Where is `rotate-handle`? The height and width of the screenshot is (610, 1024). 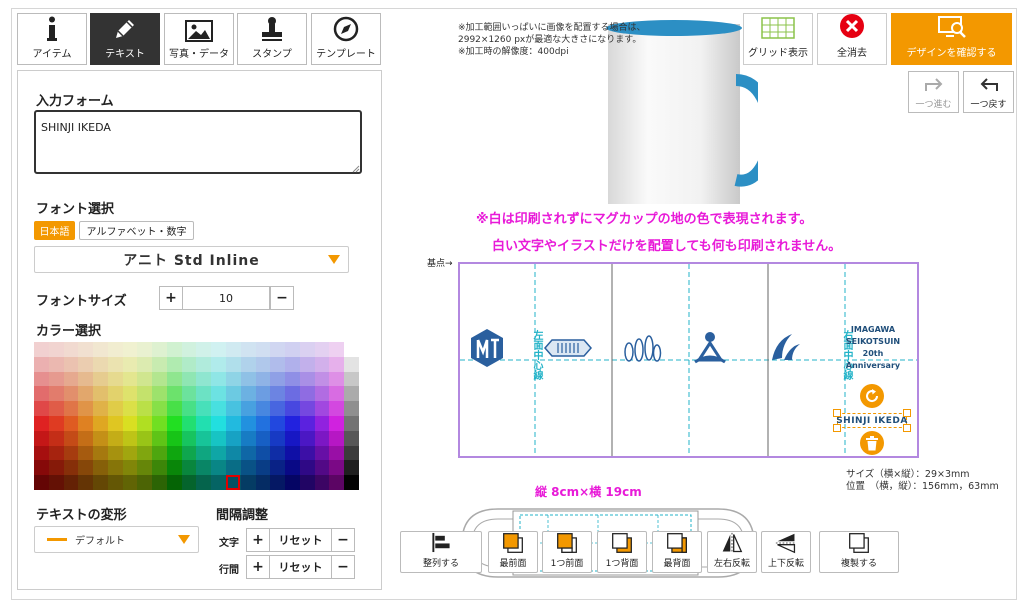 rotate-handle is located at coordinates (872, 396).